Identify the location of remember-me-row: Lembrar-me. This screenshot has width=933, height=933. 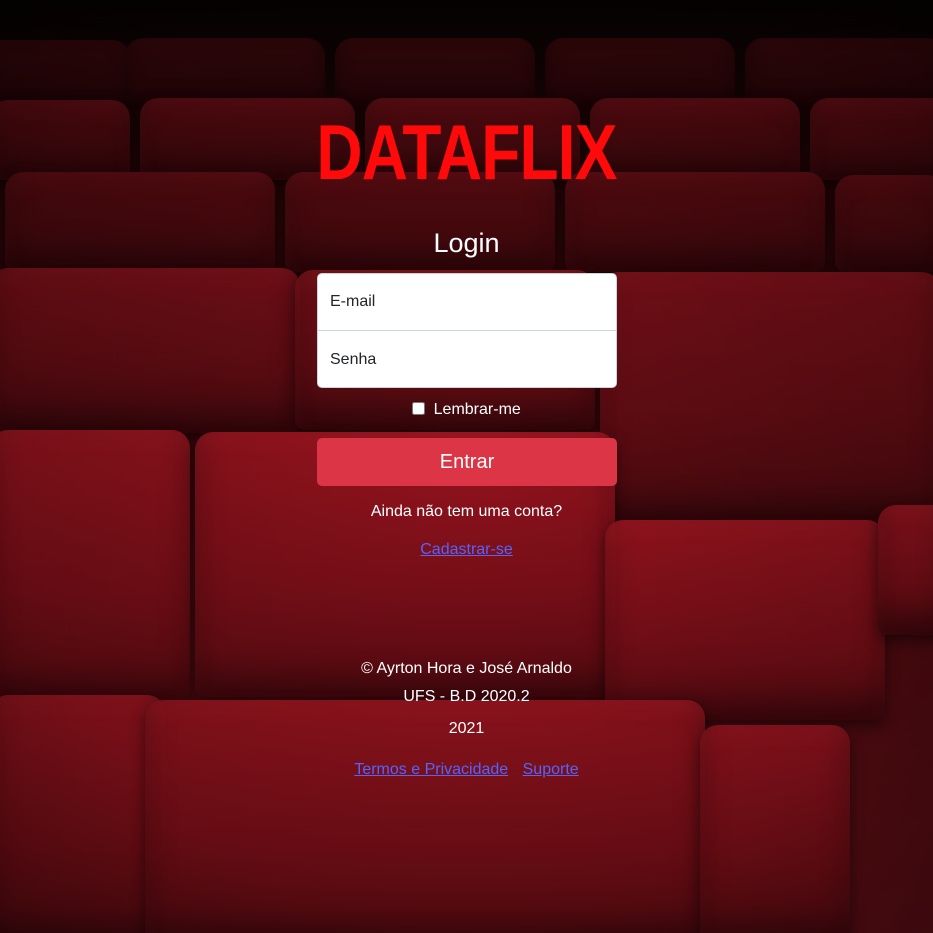
(466, 410).